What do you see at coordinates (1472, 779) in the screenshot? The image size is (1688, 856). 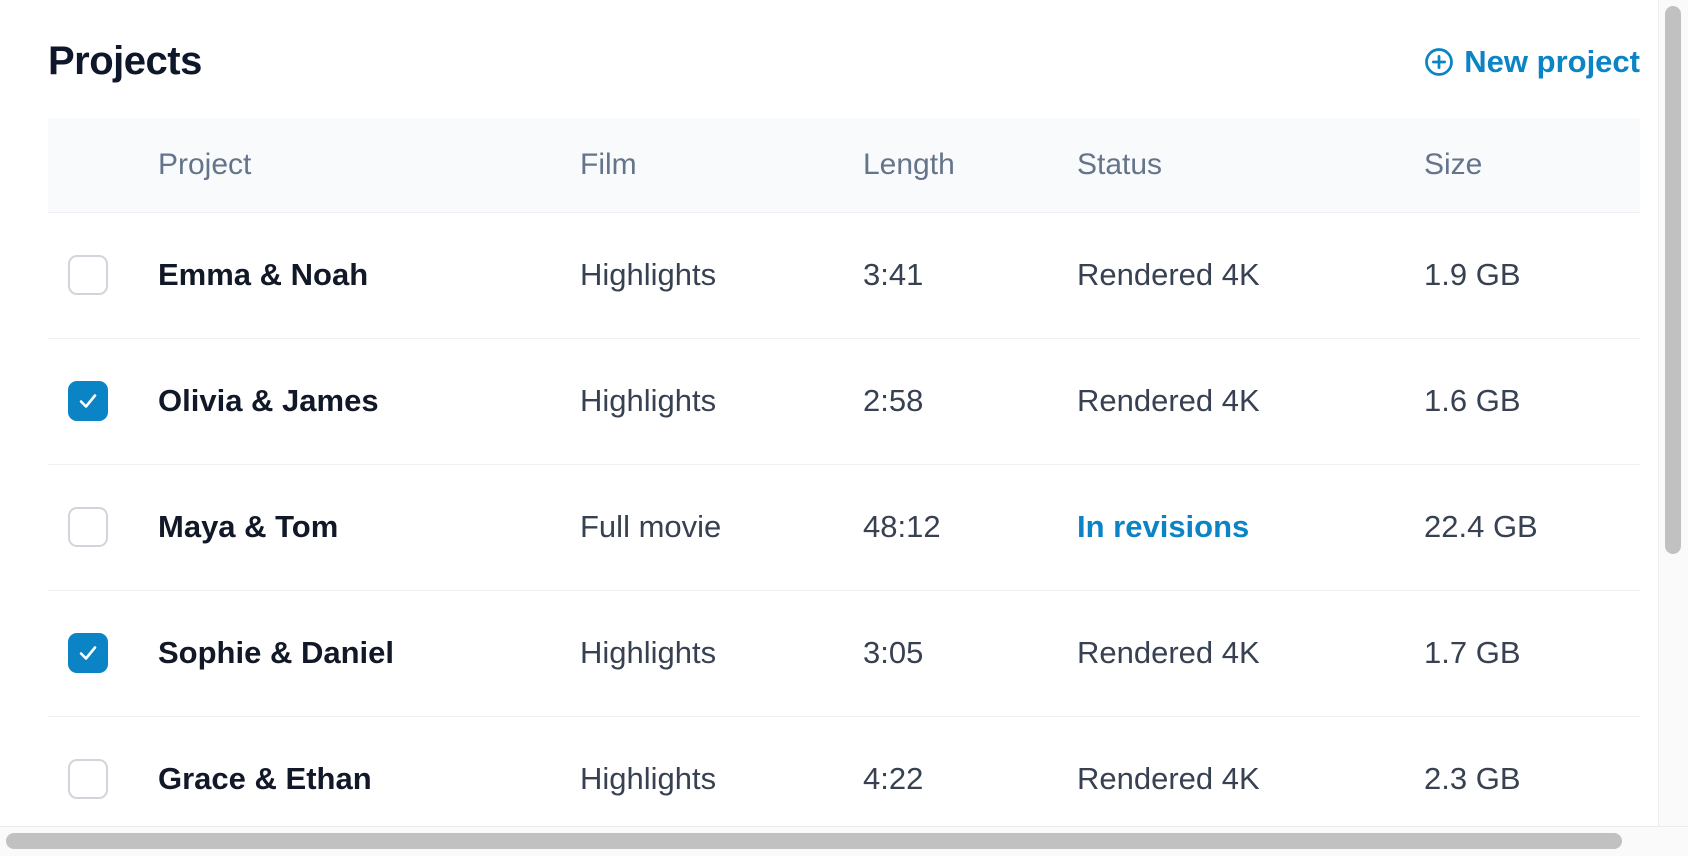 I see `file-size: 2.3 GB` at bounding box center [1472, 779].